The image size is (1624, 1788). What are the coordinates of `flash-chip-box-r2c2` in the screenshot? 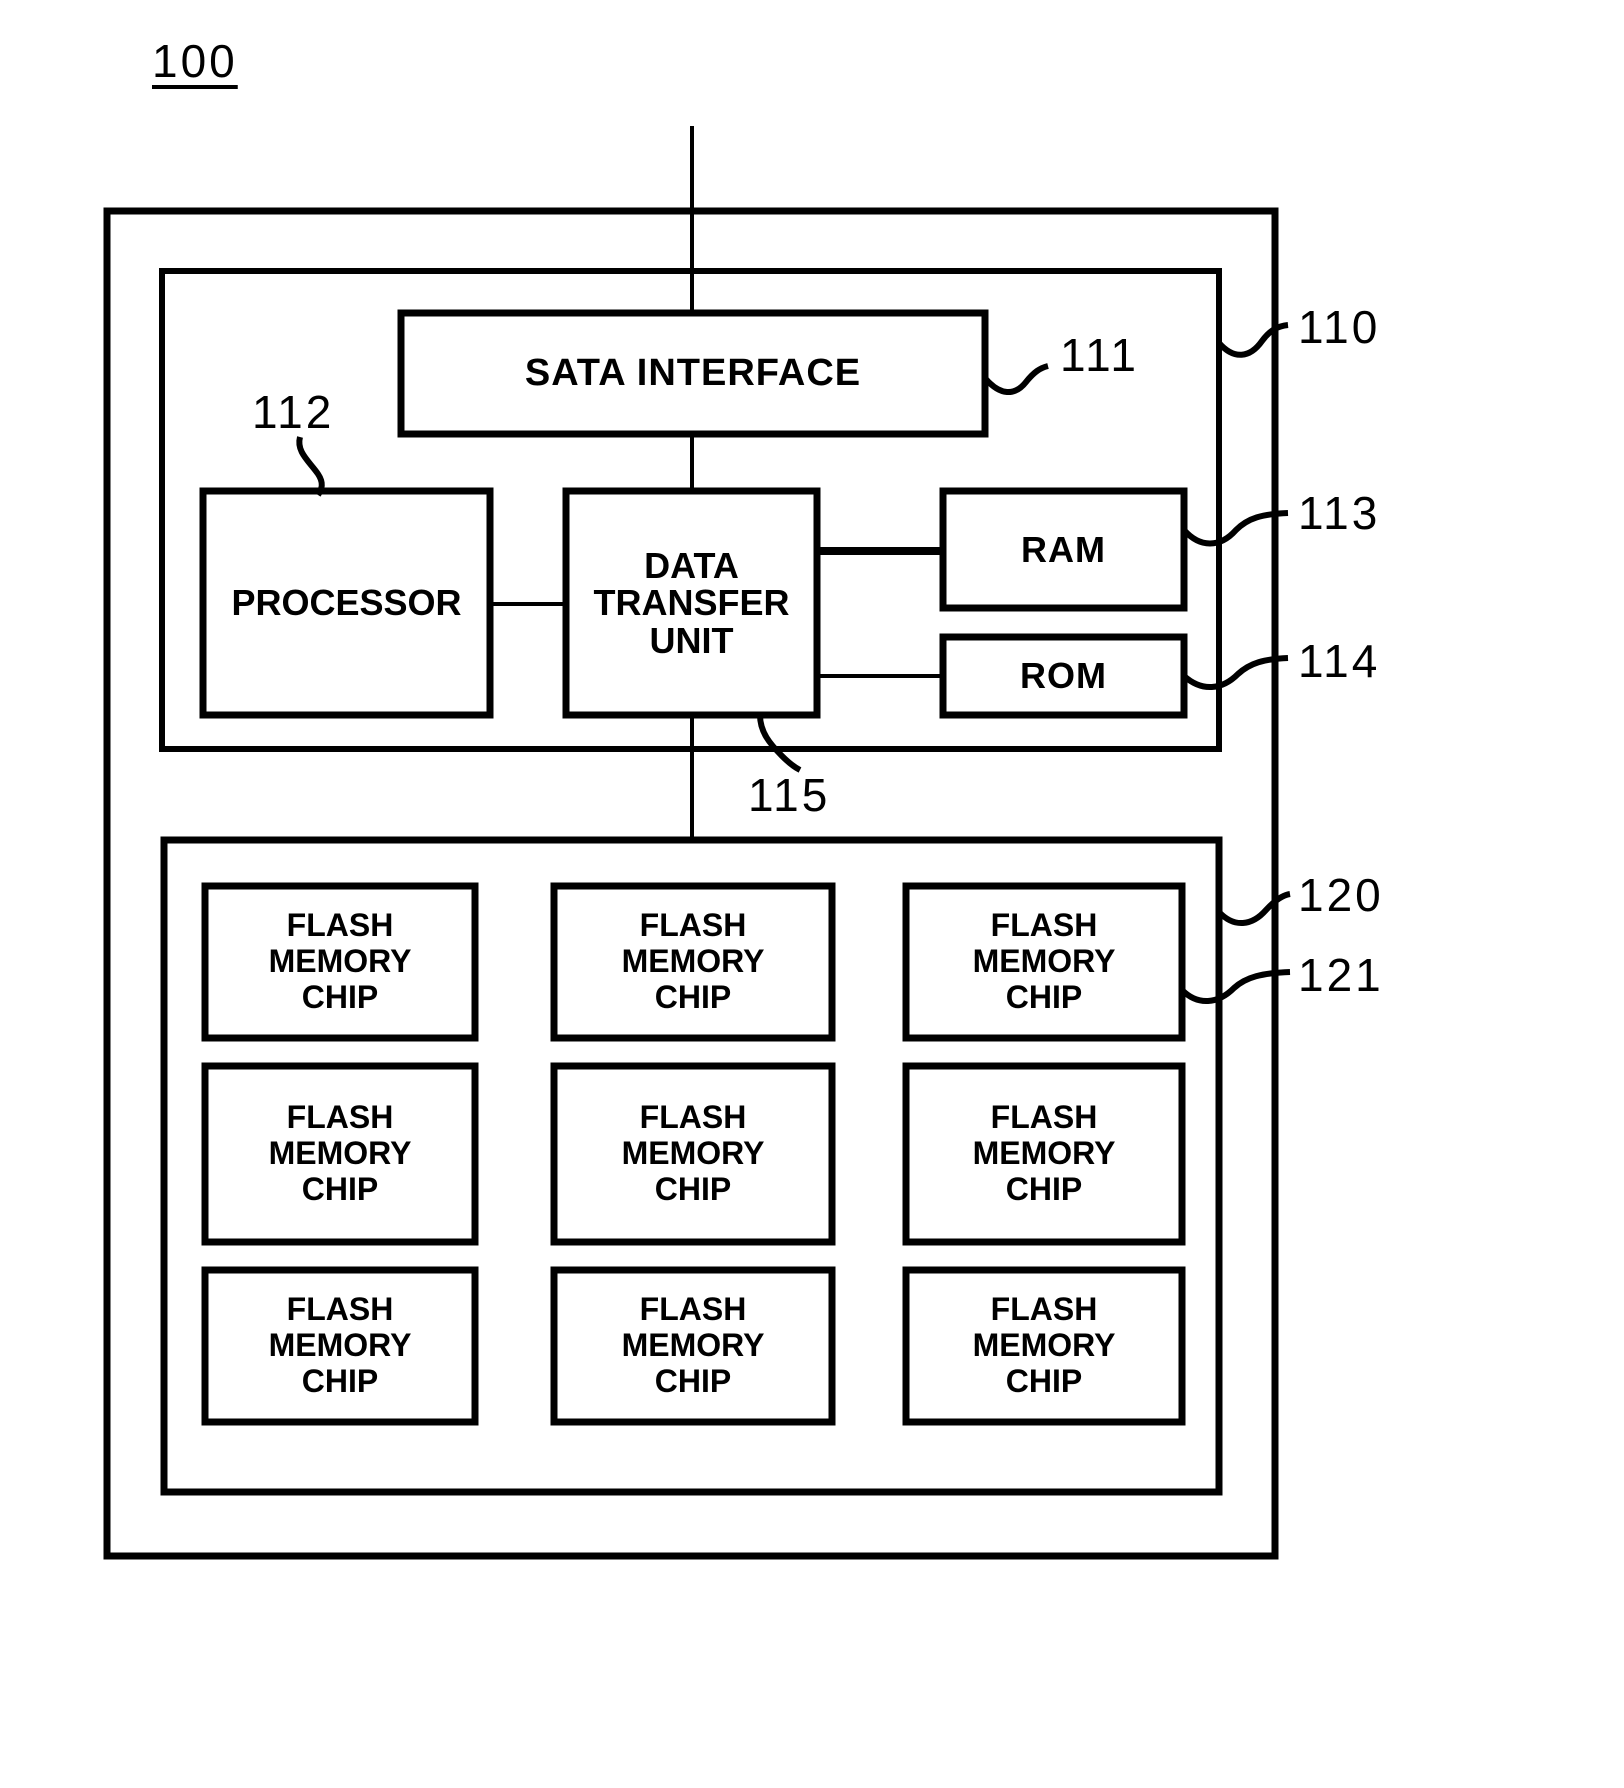 It's located at (693, 1154).